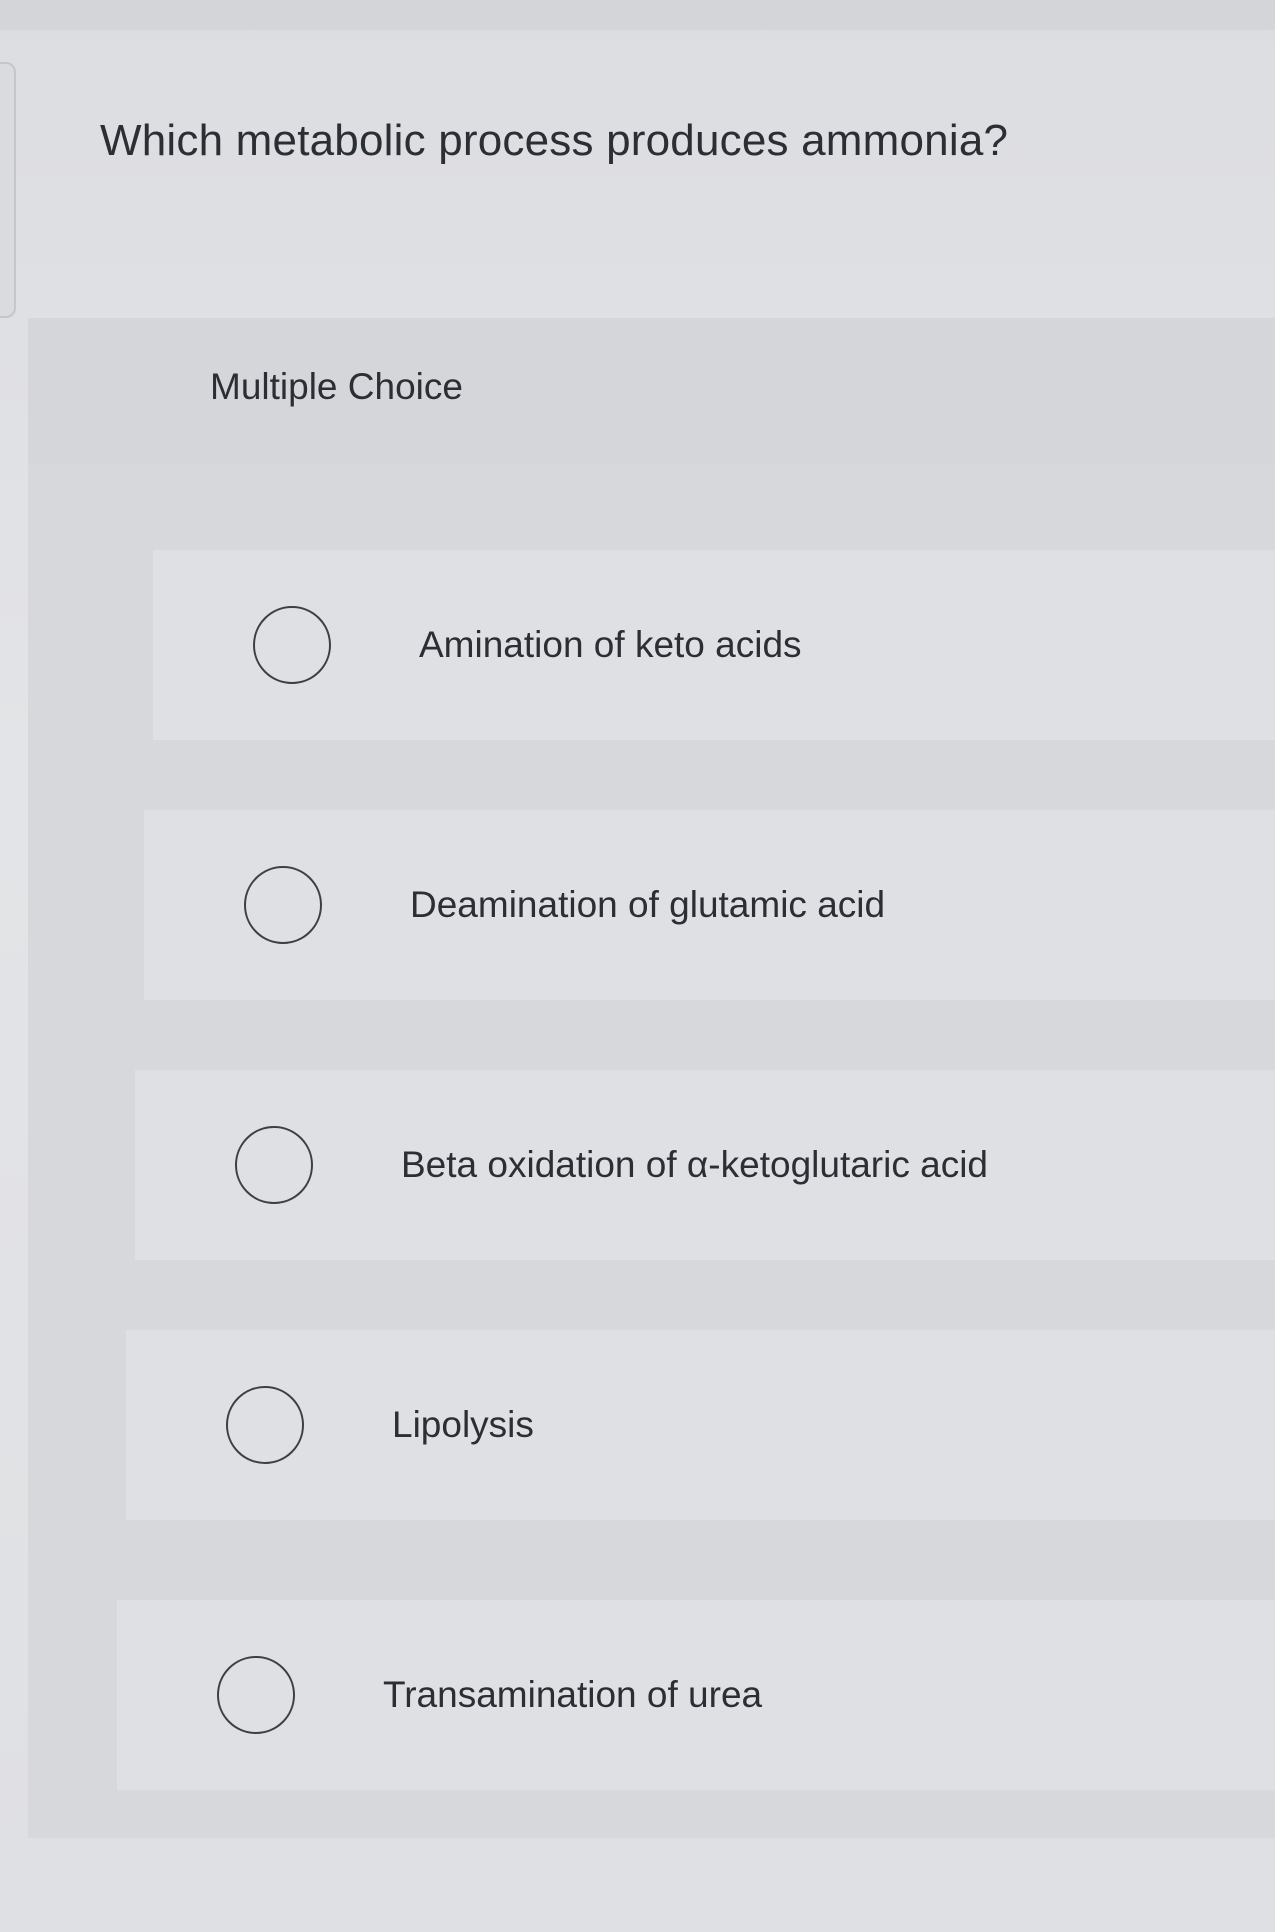  Describe the element at coordinates (336, 386) in the screenshot. I see `multiple-choice-label: Multiple Choice` at that location.